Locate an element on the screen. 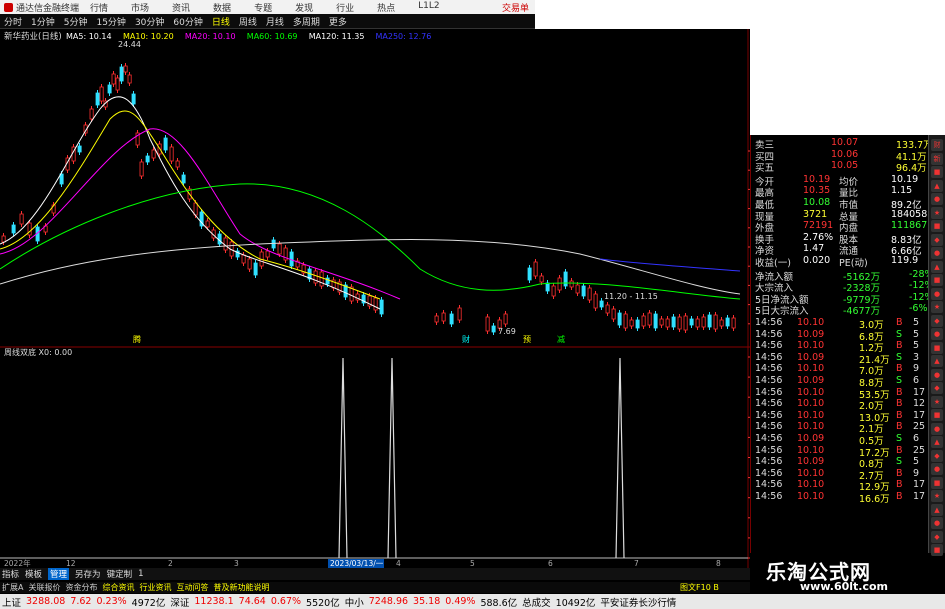 Image resolution: width=945 pixels, height=609 pixels. menu-item: 行情 is located at coordinates (99, 7).